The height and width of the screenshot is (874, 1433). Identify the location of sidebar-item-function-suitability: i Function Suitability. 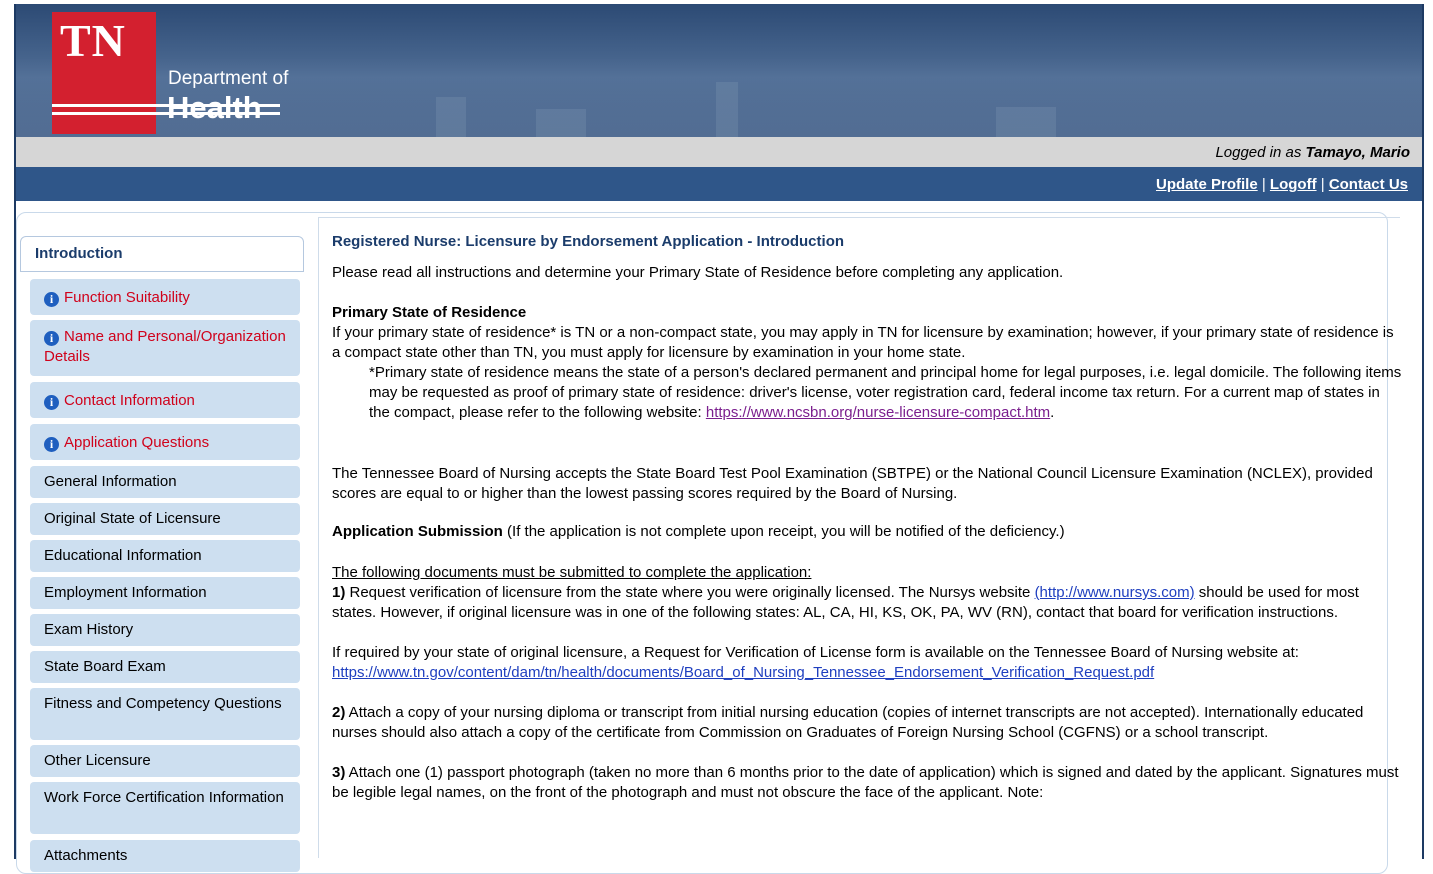
(165, 297).